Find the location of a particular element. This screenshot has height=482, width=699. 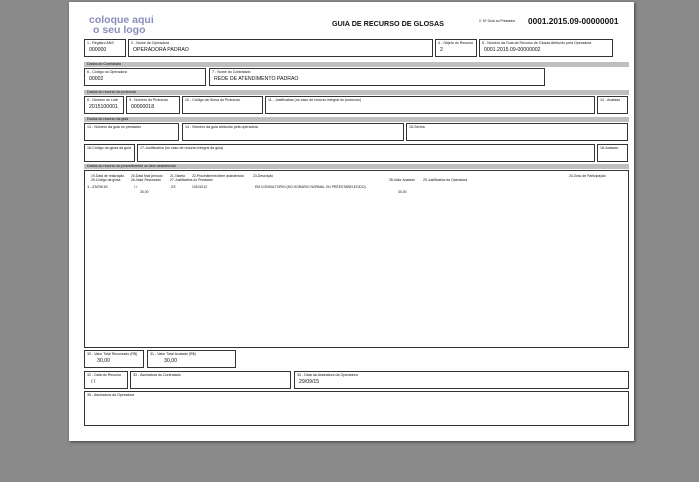

field-codigo-glosa-protocolo: 10 - Código da Glosa do Protocolo is located at coordinates (222, 105).